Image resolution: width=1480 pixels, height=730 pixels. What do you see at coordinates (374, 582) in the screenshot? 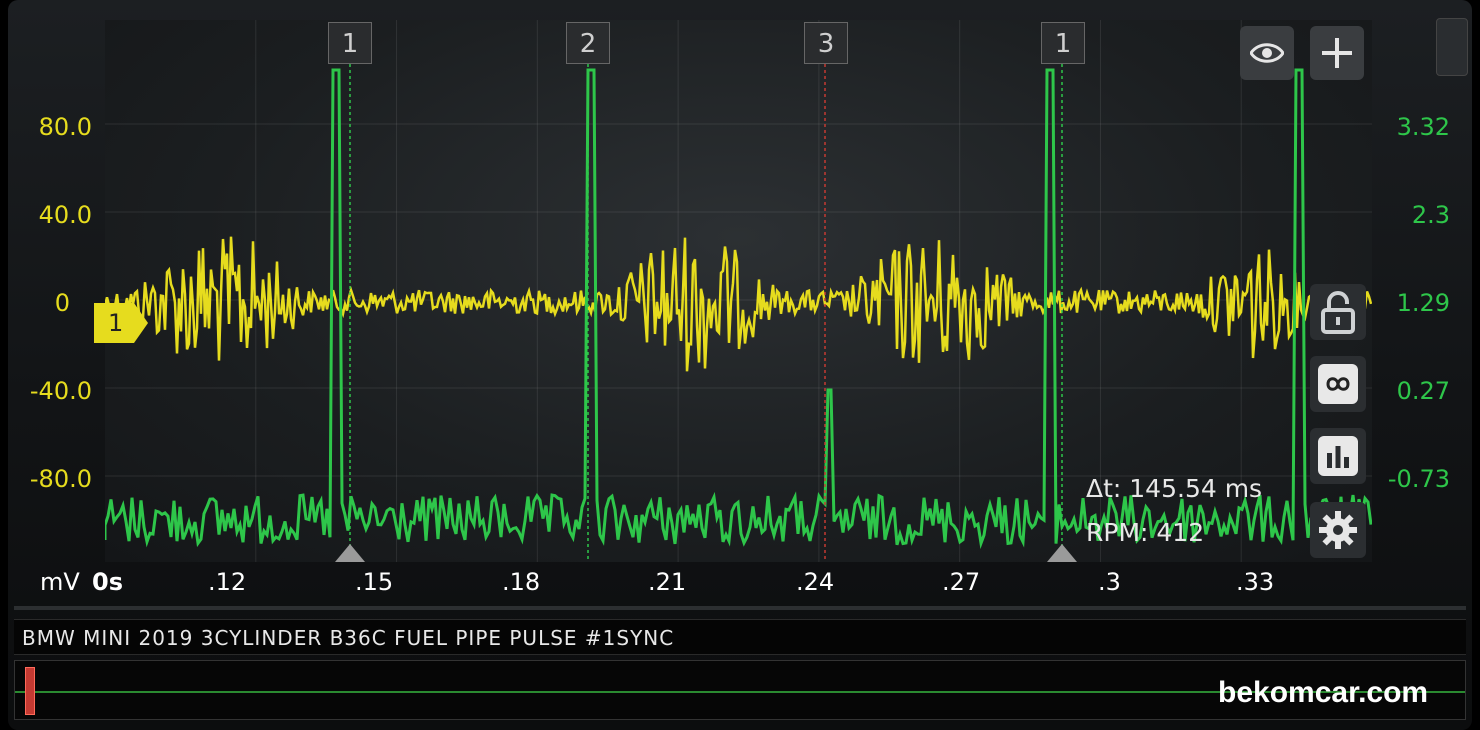
I see `x-tick-2: .15` at bounding box center [374, 582].